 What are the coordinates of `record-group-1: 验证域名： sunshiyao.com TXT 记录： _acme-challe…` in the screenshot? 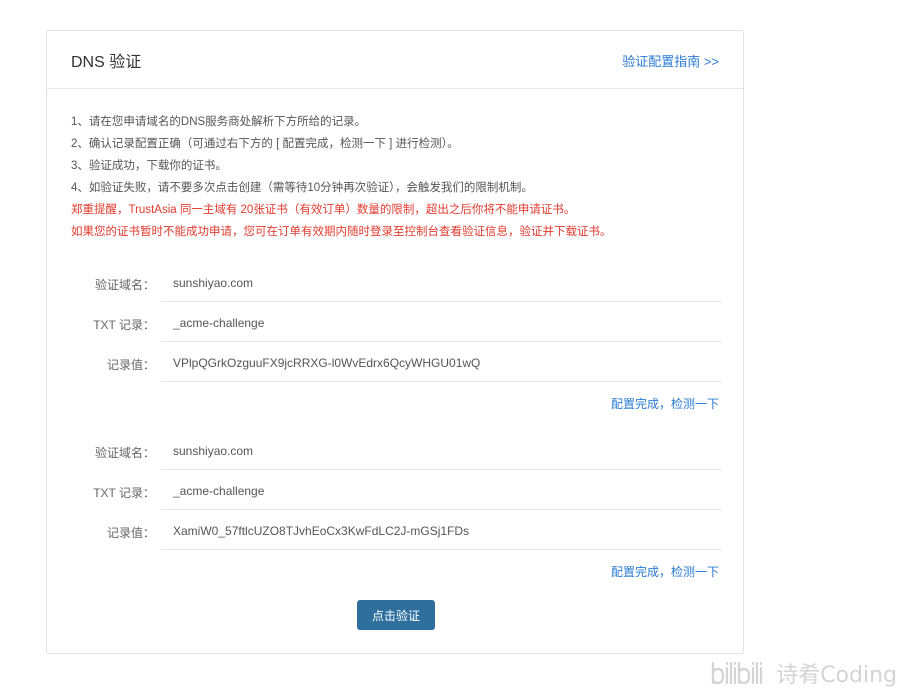 It's located at (396, 322).